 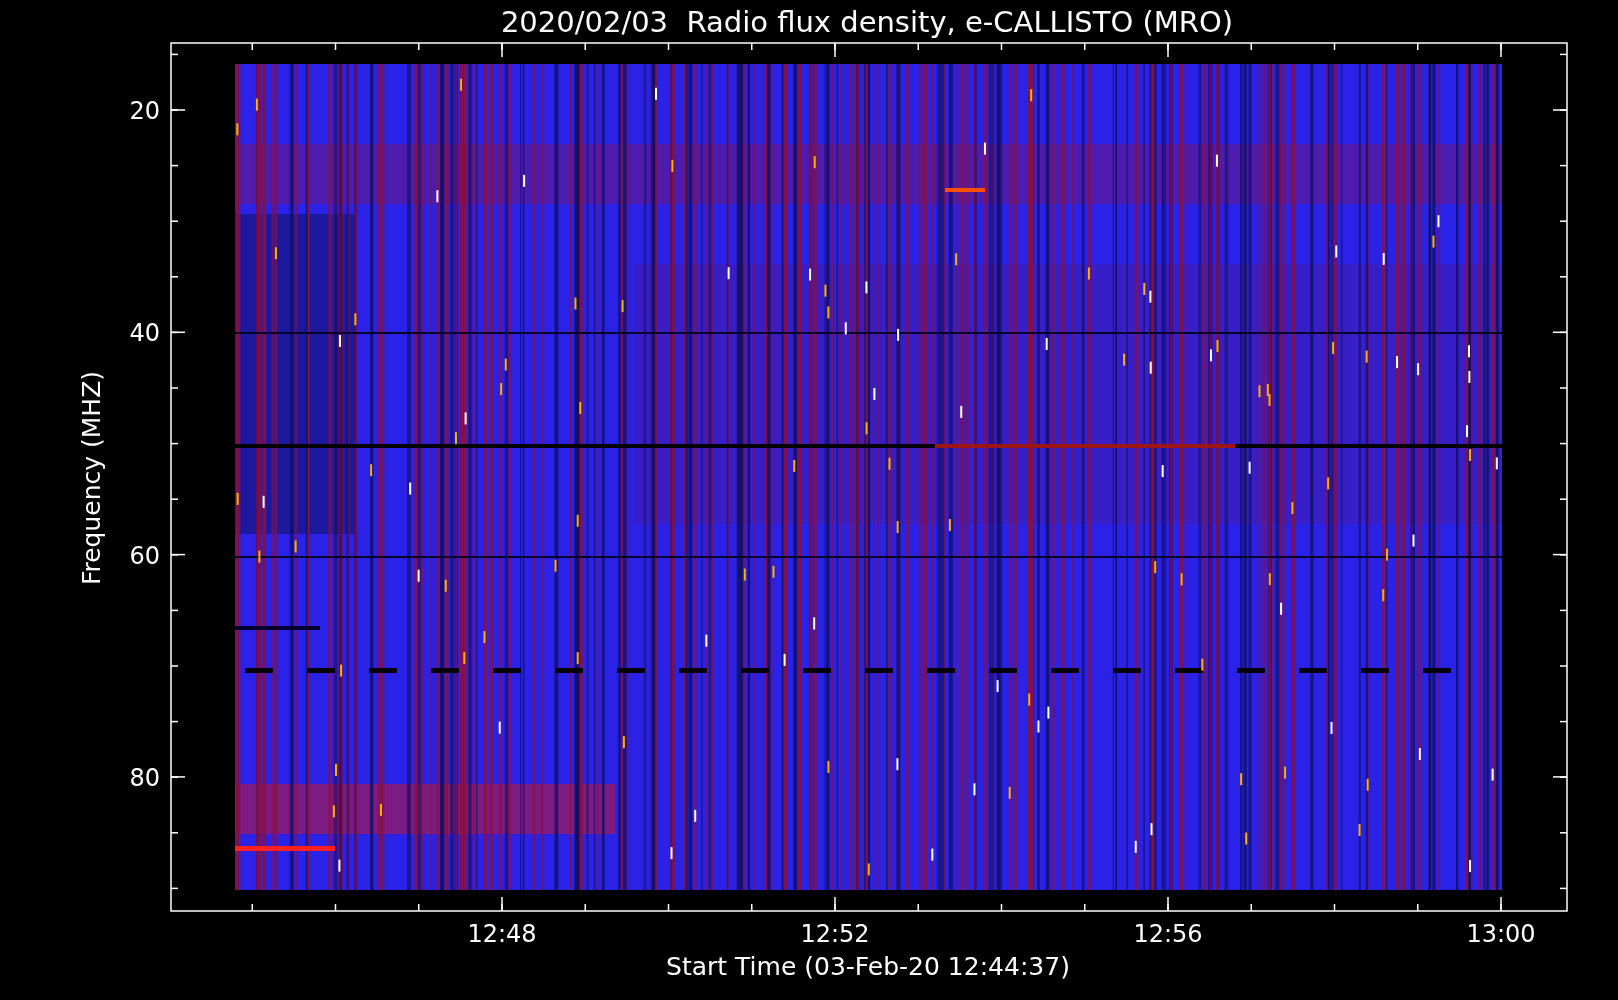 What do you see at coordinates (867, 22) in the screenshot?
I see `plot-title: 2020/02/03 Radio flux density, e-CALLISTO (MRO)` at bounding box center [867, 22].